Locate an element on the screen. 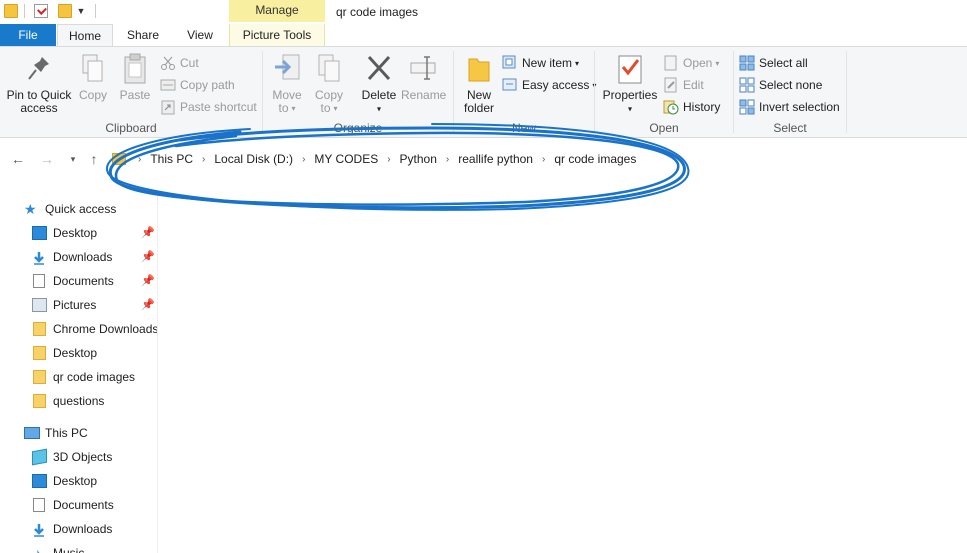 The width and height of the screenshot is (967, 553). breadcrumb-item-current: qr code images is located at coordinates (595, 159).